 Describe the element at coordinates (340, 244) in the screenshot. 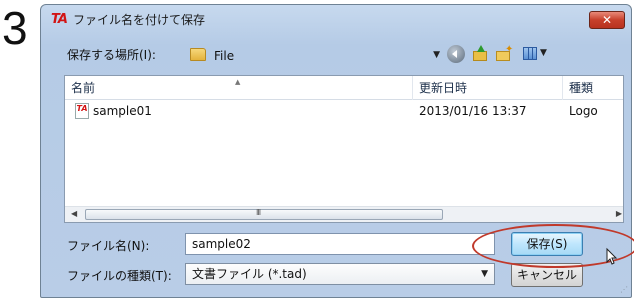

I see `filename-input: sample02` at that location.